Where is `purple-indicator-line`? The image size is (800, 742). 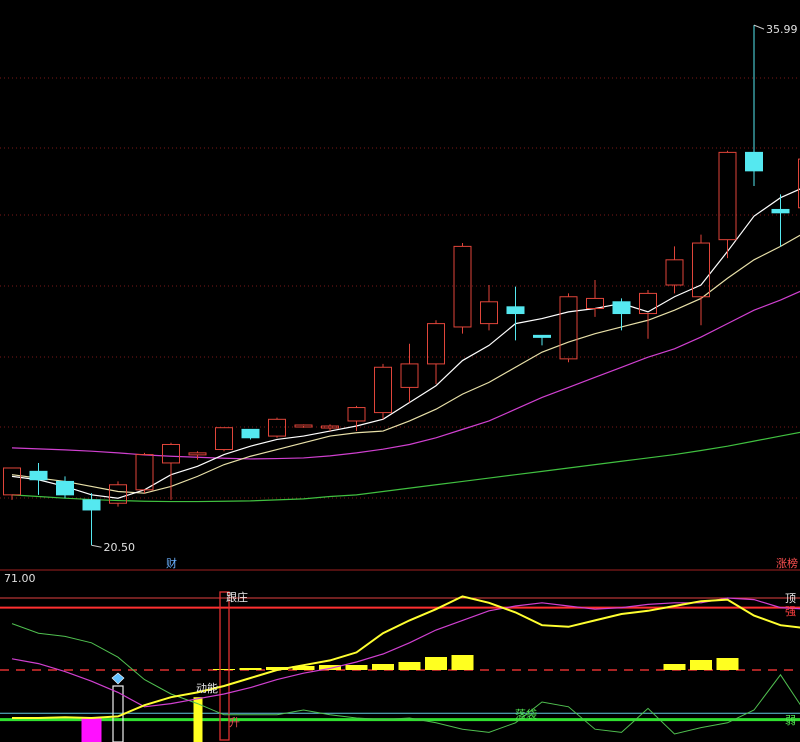
purple-indicator-line is located at coordinates (405, 652).